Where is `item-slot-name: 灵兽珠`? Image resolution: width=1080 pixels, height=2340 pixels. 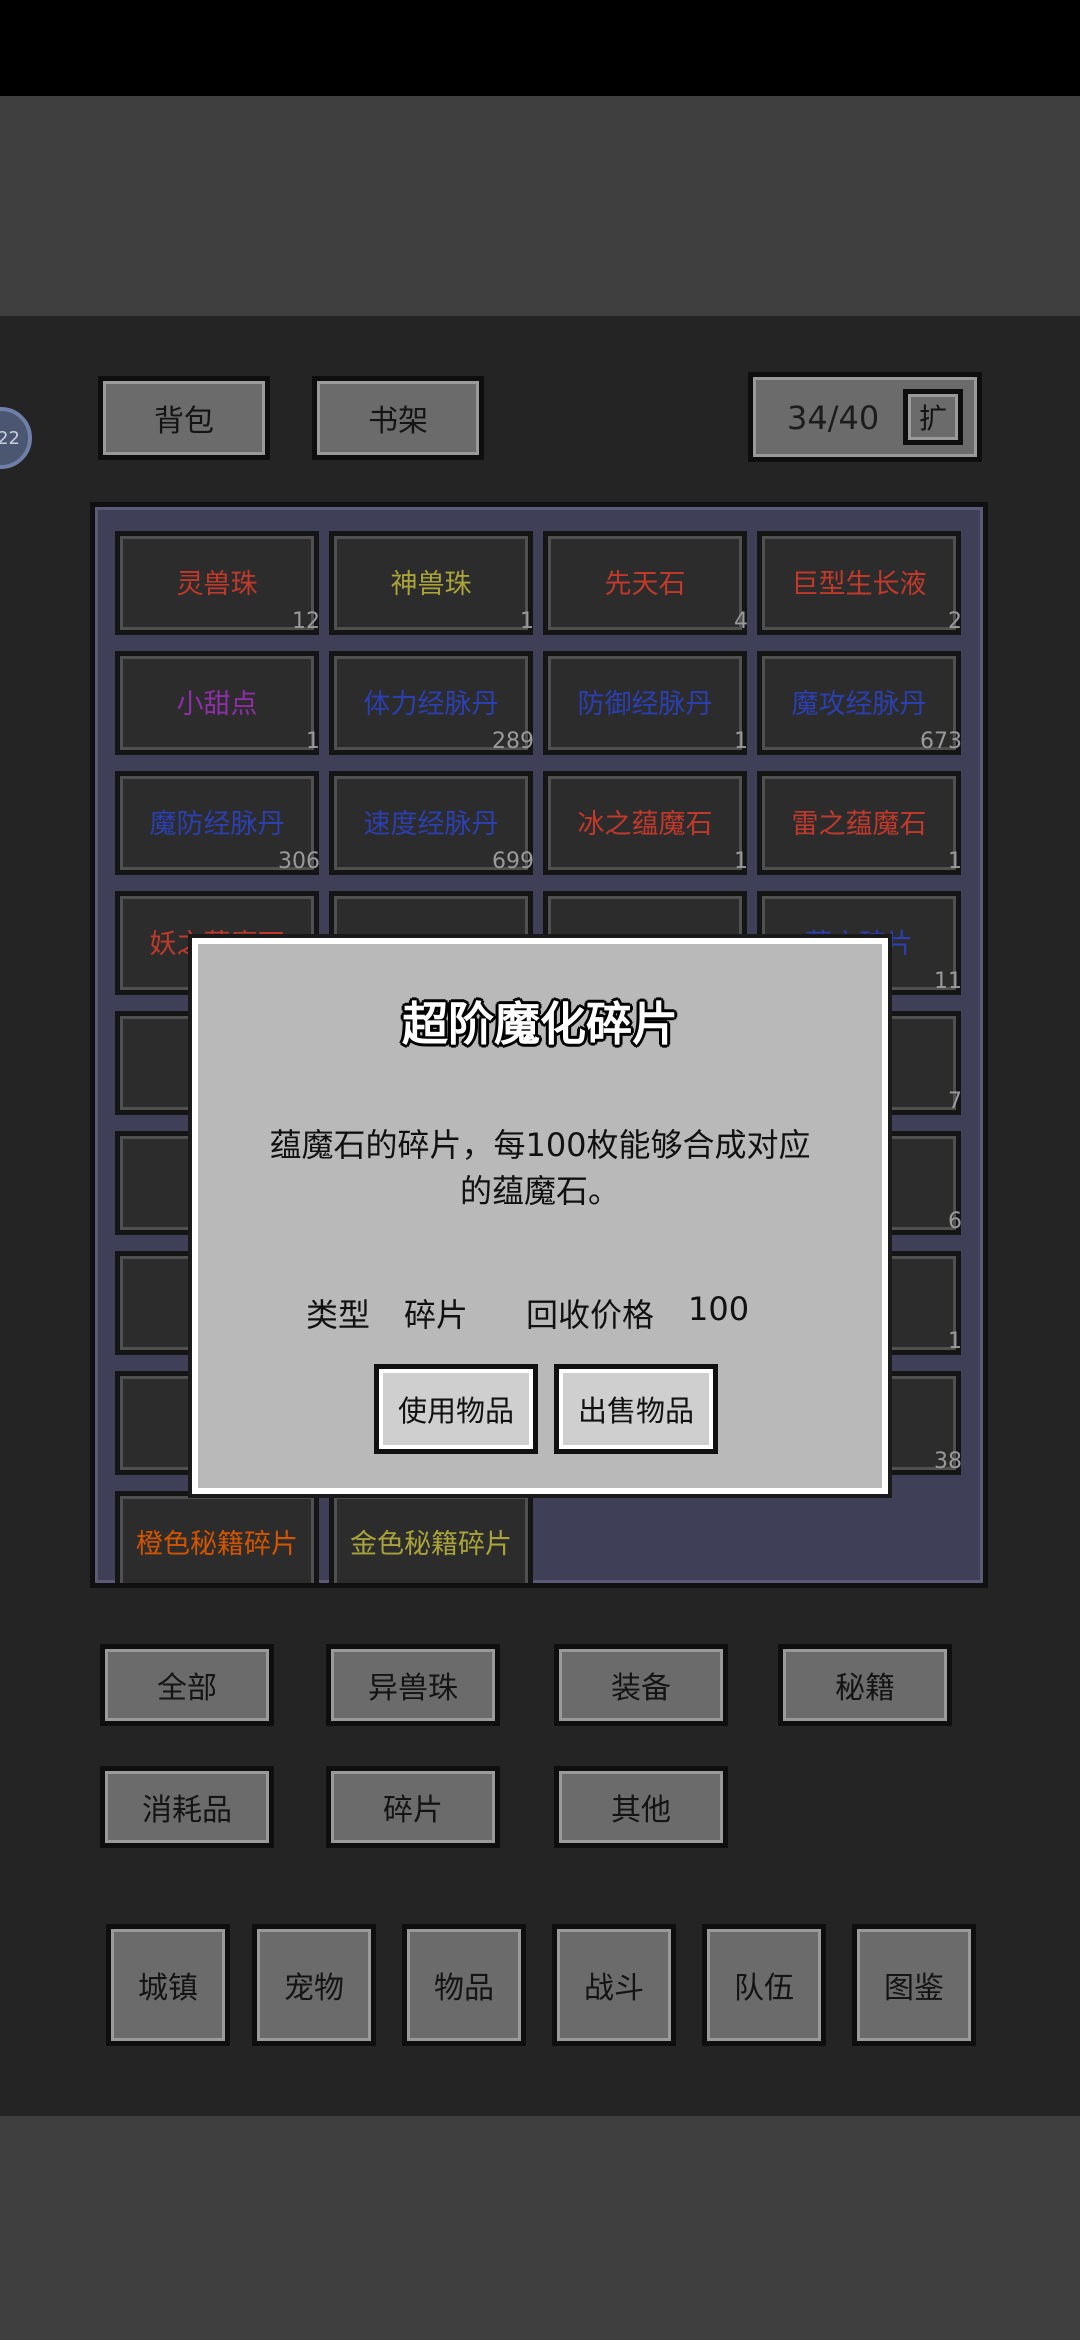
item-slot-name: 灵兽珠 is located at coordinates (217, 584).